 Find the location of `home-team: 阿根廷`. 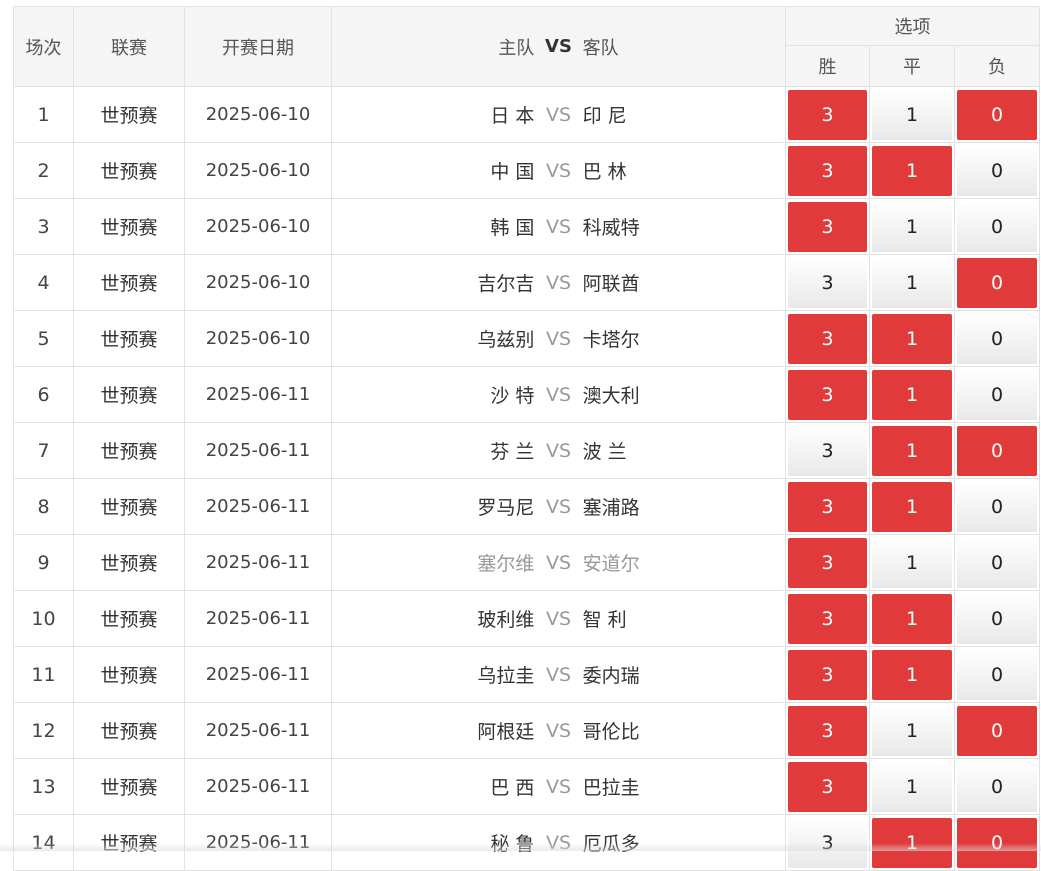

home-team: 阿根廷 is located at coordinates (433, 730).